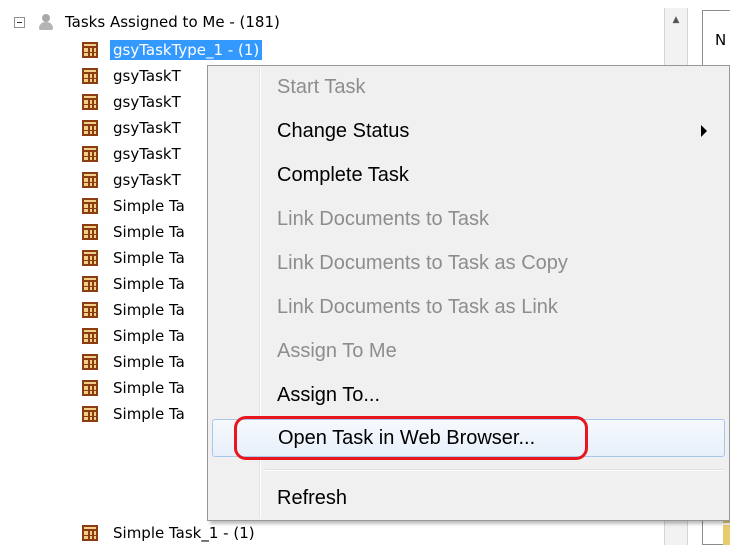 This screenshot has width=730, height=545. Describe the element at coordinates (468, 87) in the screenshot. I see `menu-item-start-task: Start Task` at that location.